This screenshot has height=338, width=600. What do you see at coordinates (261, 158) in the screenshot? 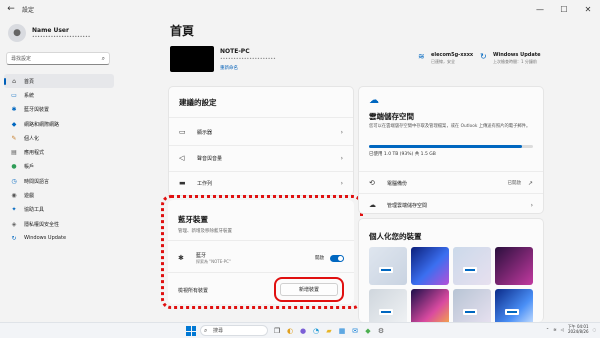
I see `recommended-row-sound: ◁ 聲音與音量 ›` at bounding box center [261, 158].